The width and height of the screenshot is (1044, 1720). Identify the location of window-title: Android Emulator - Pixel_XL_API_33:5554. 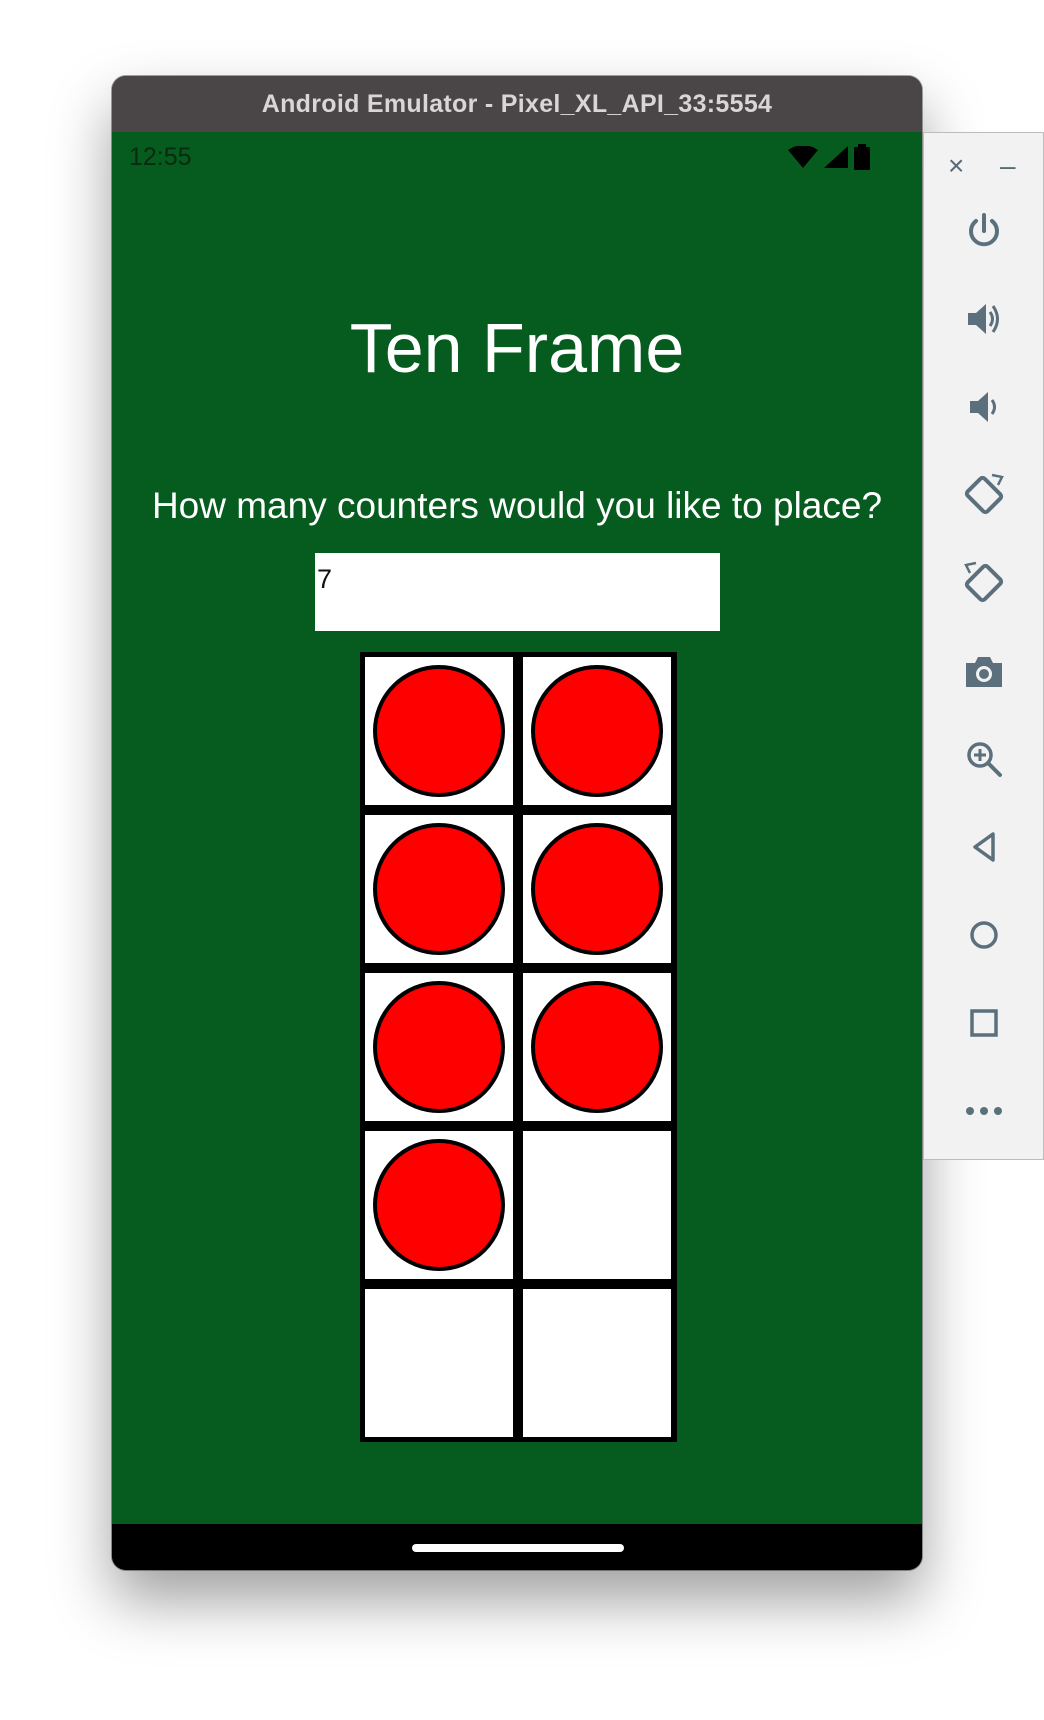
(517, 103).